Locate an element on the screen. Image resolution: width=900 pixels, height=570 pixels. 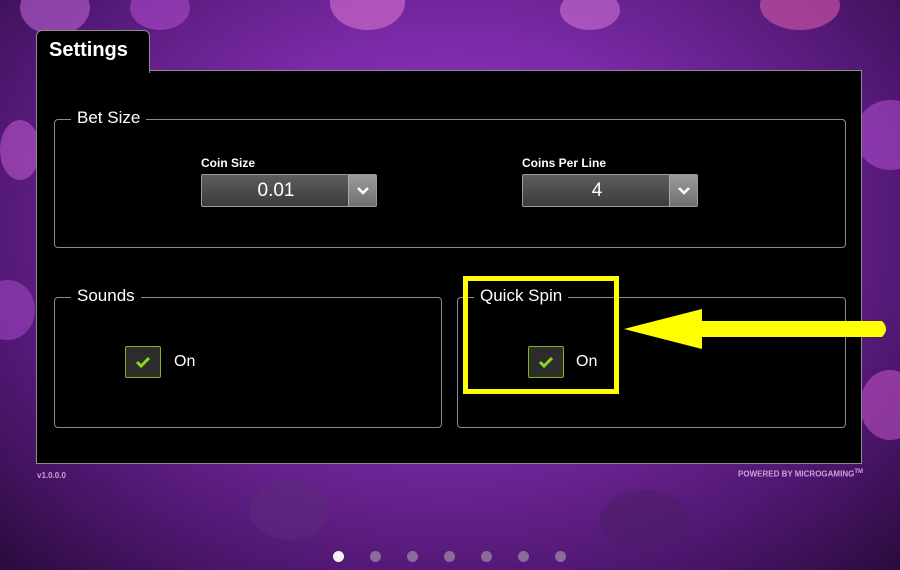
coin-size-value: 0.01 is located at coordinates (276, 190).